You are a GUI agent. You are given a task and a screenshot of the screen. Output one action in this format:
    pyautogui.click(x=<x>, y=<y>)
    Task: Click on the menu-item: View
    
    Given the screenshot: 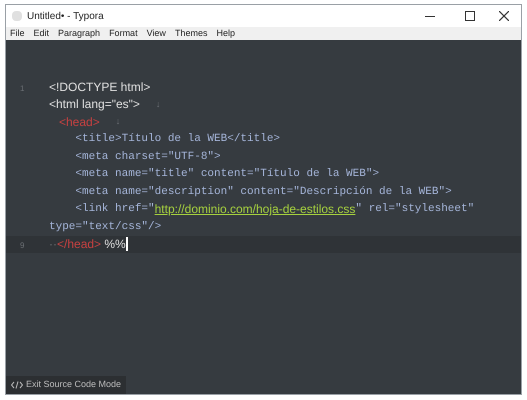 What is the action you would take?
    pyautogui.click(x=156, y=33)
    